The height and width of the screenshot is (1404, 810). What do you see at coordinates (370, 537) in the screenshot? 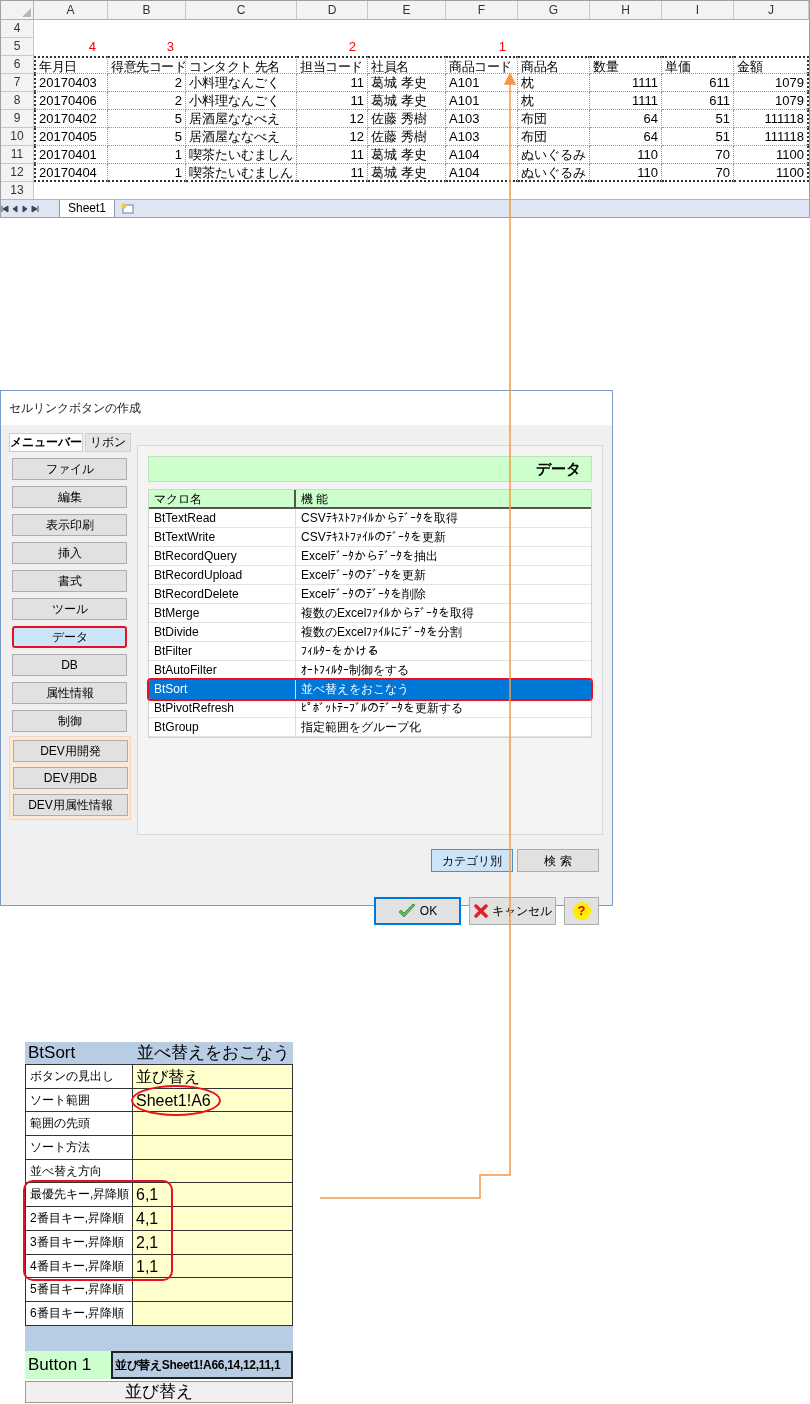
I see `macro-row: BtTextWrite CSVﾃｷｽﾄﾌｧｲﾙのﾃﾞｰﾀを更新` at bounding box center [370, 537].